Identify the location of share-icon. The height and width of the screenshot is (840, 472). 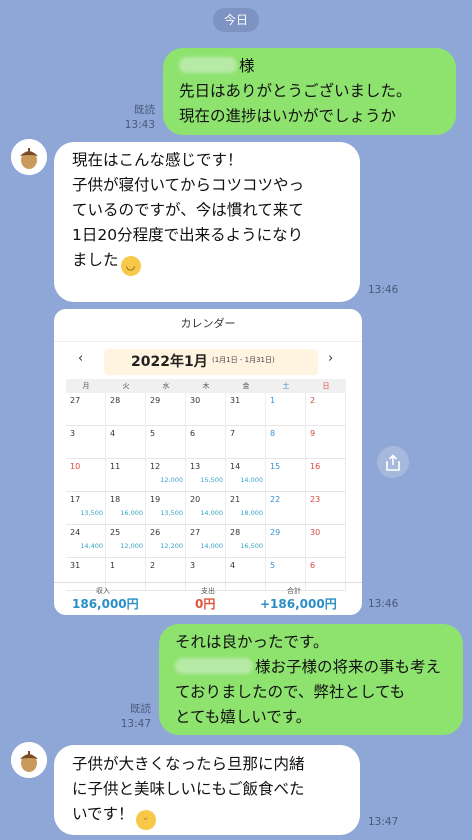
(393, 462).